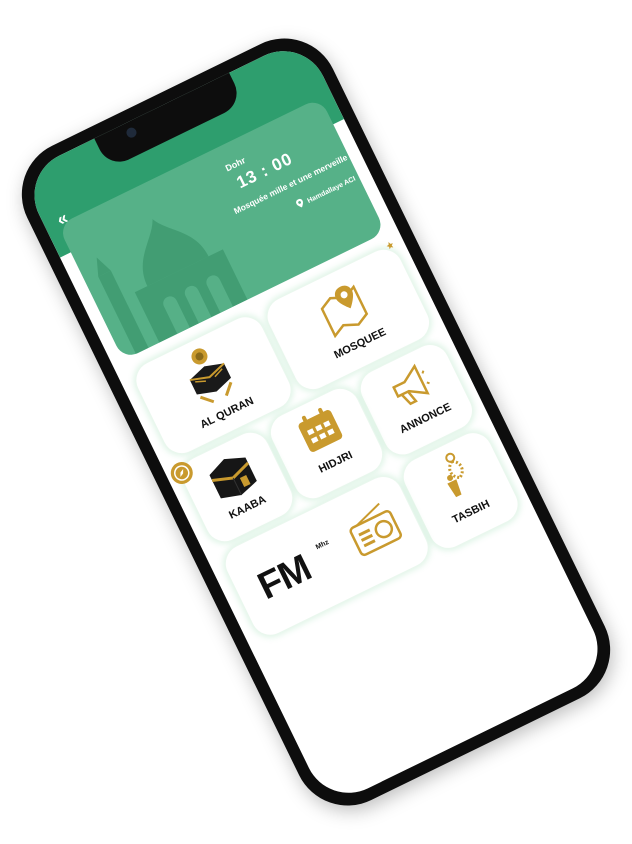  I want to click on map-marker-icon, so click(344, 311).